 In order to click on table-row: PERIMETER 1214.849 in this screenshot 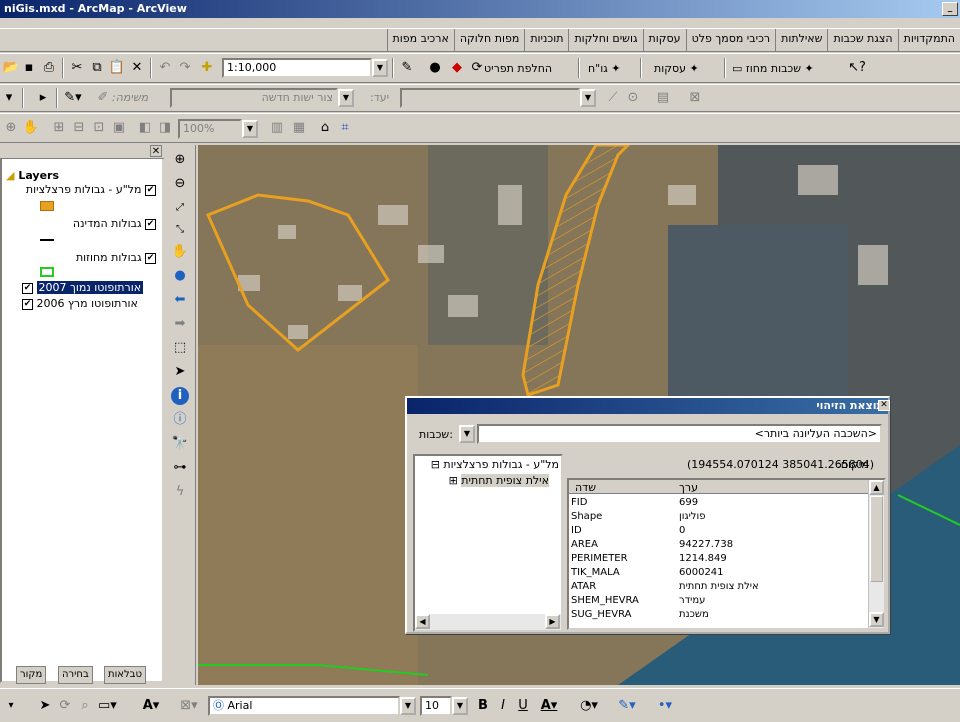, I will do `click(719, 559)`.